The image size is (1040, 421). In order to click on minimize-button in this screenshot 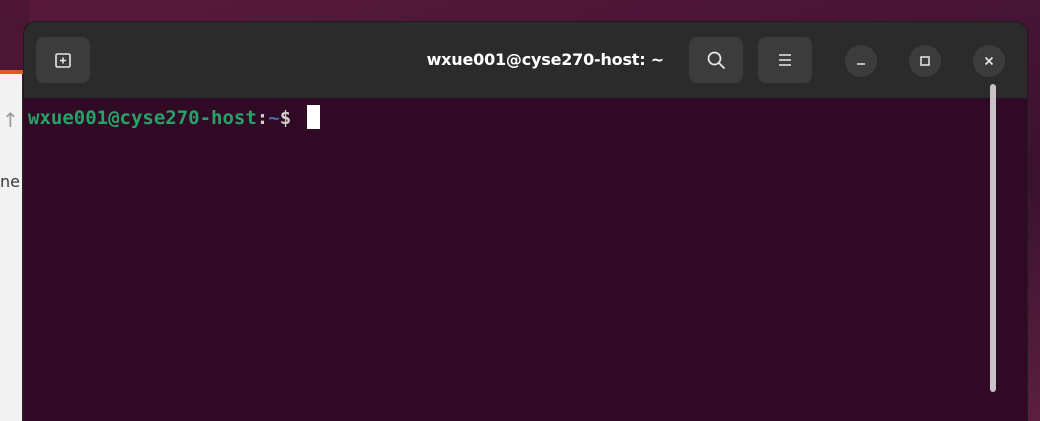, I will do `click(861, 61)`.